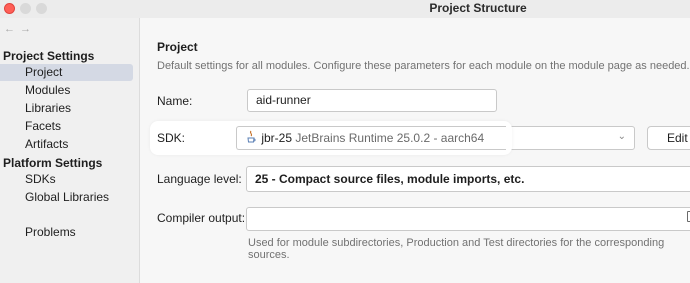 This screenshot has height=283, width=690. I want to click on sidebar-item-global-libraries: Global Libraries, so click(66, 197).